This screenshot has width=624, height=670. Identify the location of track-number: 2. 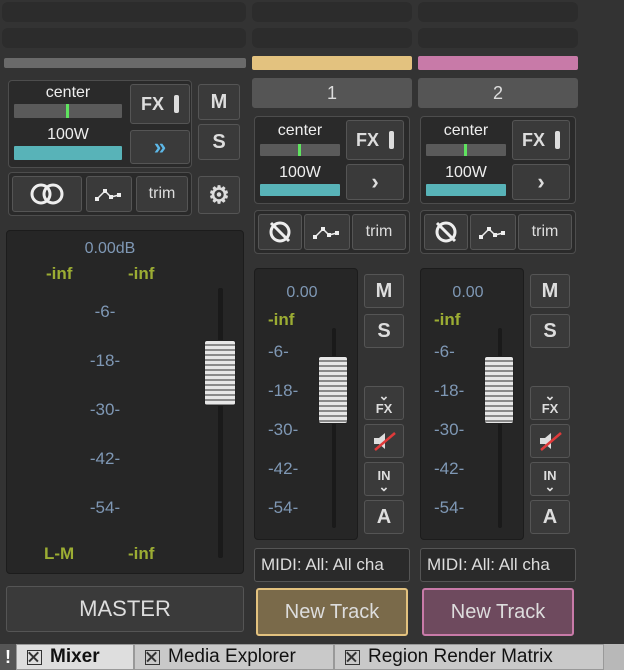
(498, 93).